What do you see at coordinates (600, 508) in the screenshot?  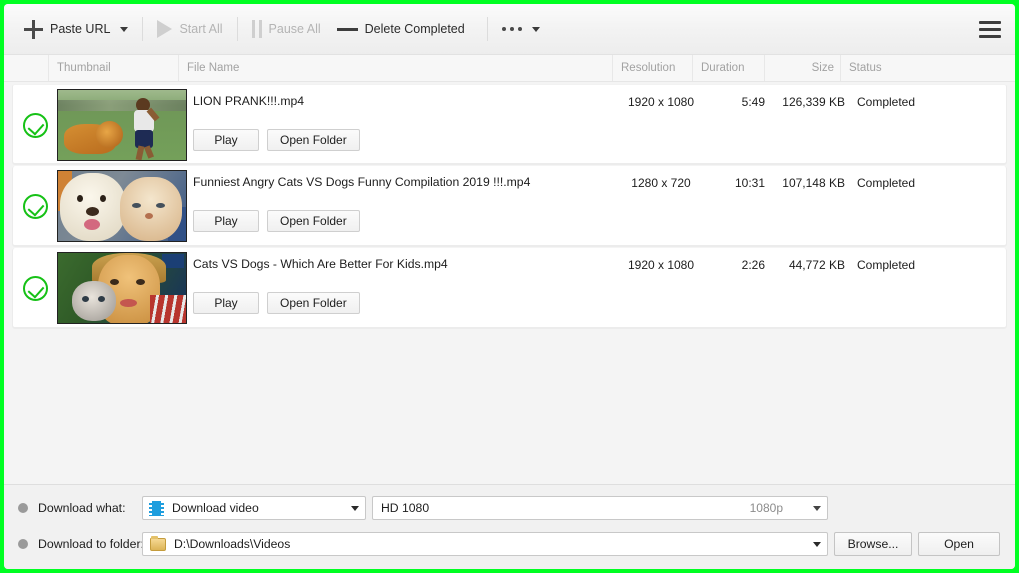 I see `quality-select: HD 1080 1080p` at bounding box center [600, 508].